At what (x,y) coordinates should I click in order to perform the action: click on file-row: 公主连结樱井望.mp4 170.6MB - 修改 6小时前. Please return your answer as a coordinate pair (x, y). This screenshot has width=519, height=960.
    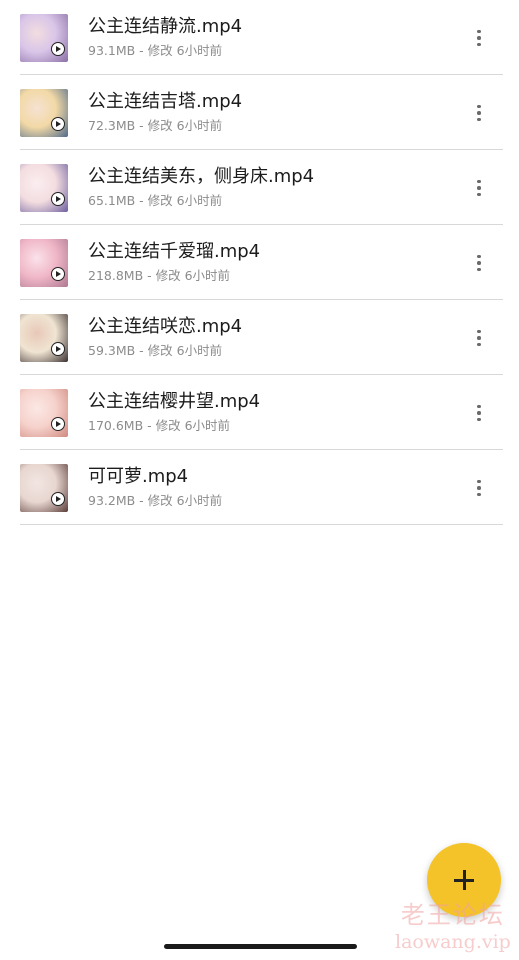
    Looking at the image, I should click on (261, 412).